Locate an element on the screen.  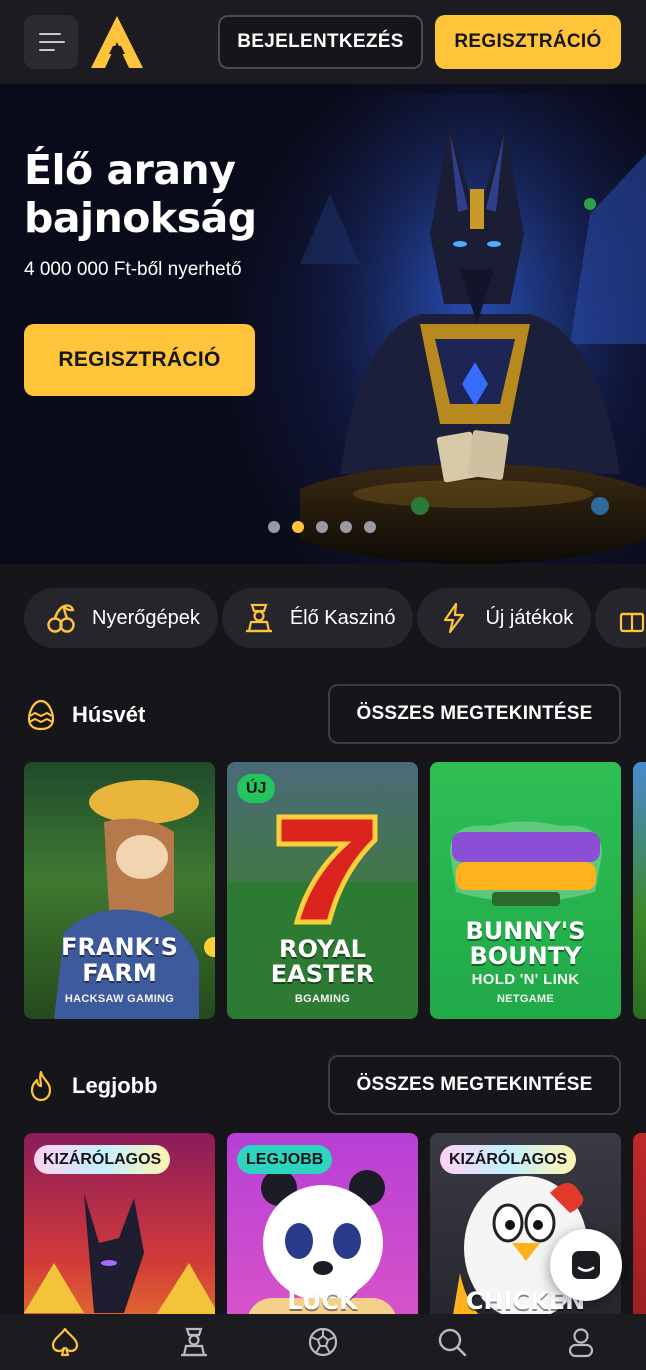
hero-subtitle: 4 000 000 Ft-ből nyerhető is located at coordinates (133, 269).